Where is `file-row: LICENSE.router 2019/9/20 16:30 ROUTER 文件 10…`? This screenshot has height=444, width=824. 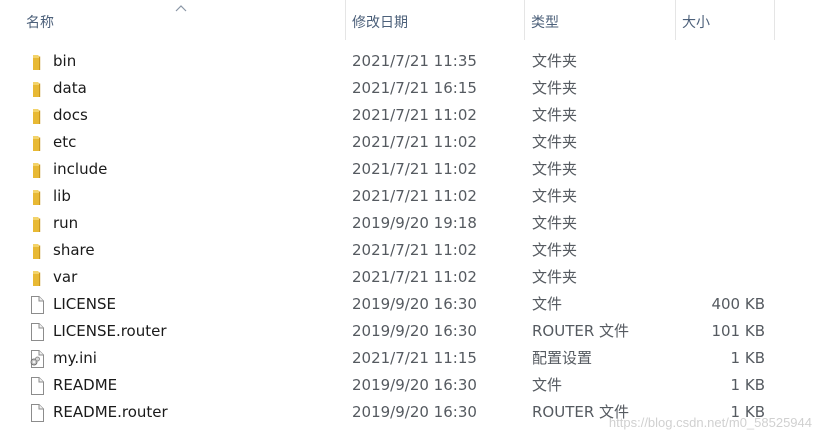
file-row: LICENSE.router 2019/9/20 16:30 ROUTER 文件 10… is located at coordinates (412, 331).